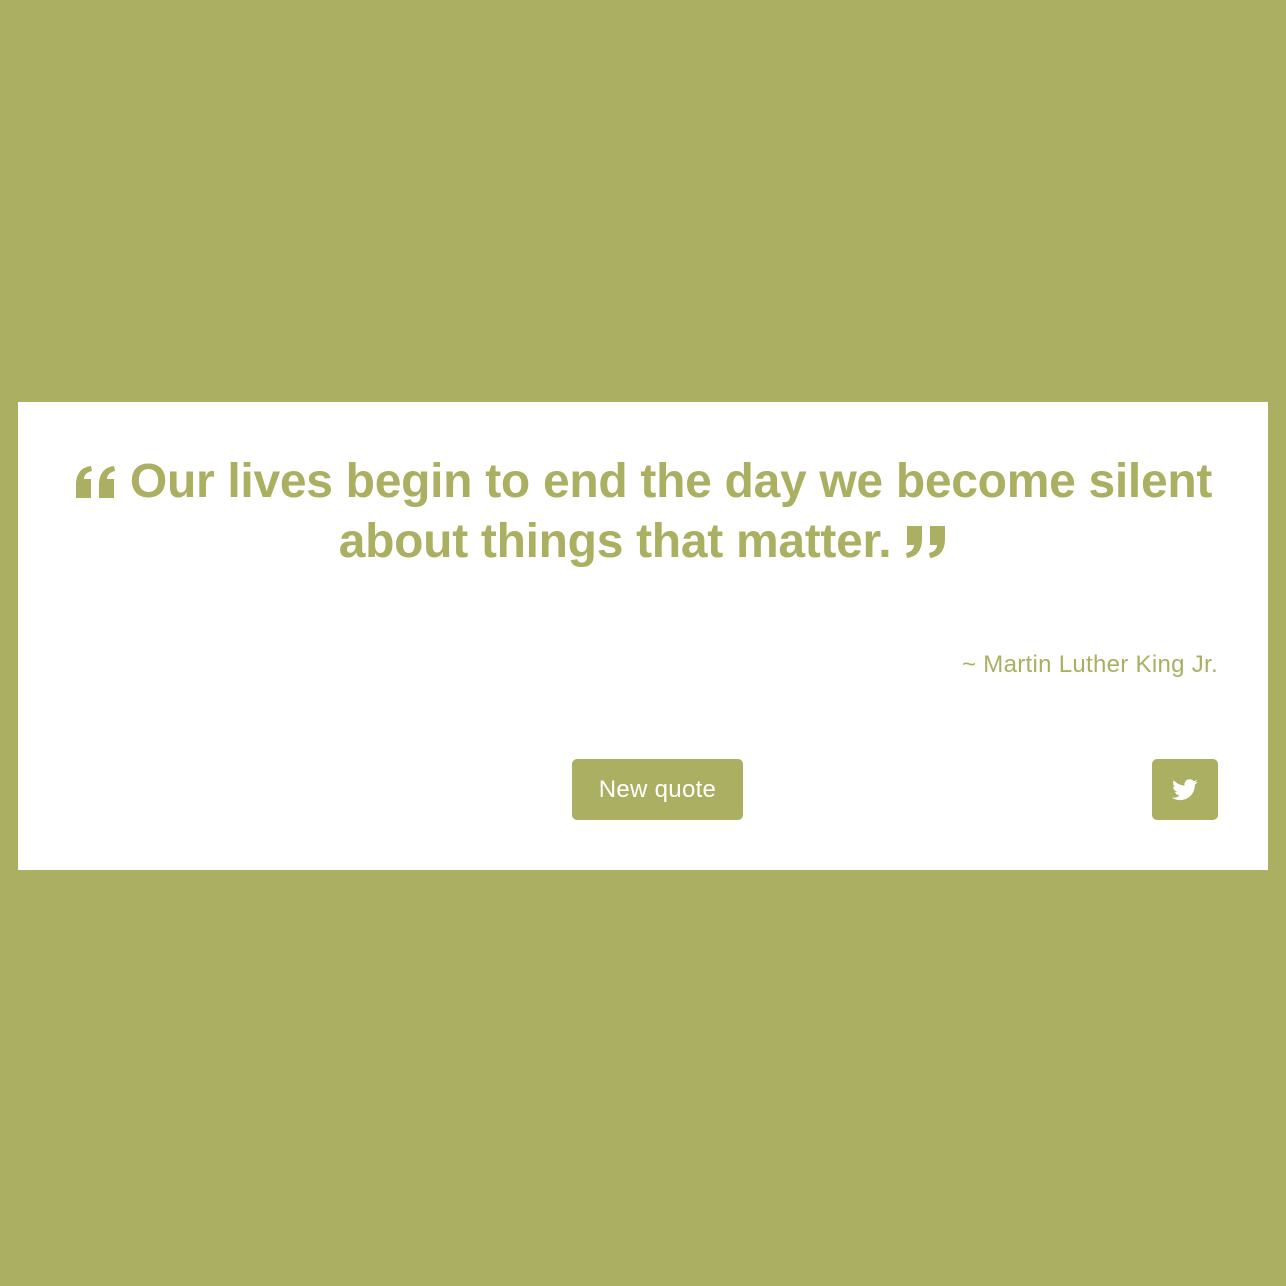 The height and width of the screenshot is (1286, 1286). What do you see at coordinates (926, 542) in the screenshot?
I see `close-quote-icon` at bounding box center [926, 542].